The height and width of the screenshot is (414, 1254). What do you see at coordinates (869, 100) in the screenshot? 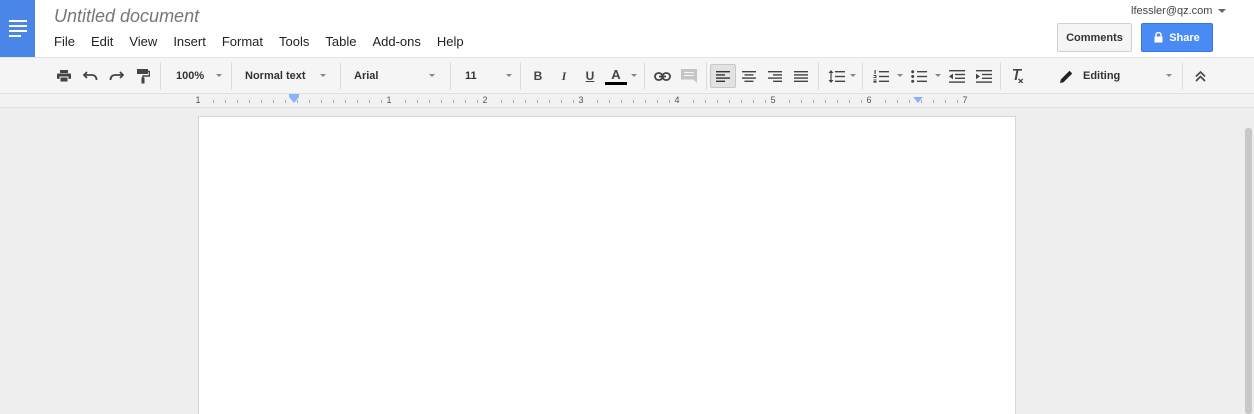
I see `ruler-number: 6` at bounding box center [869, 100].